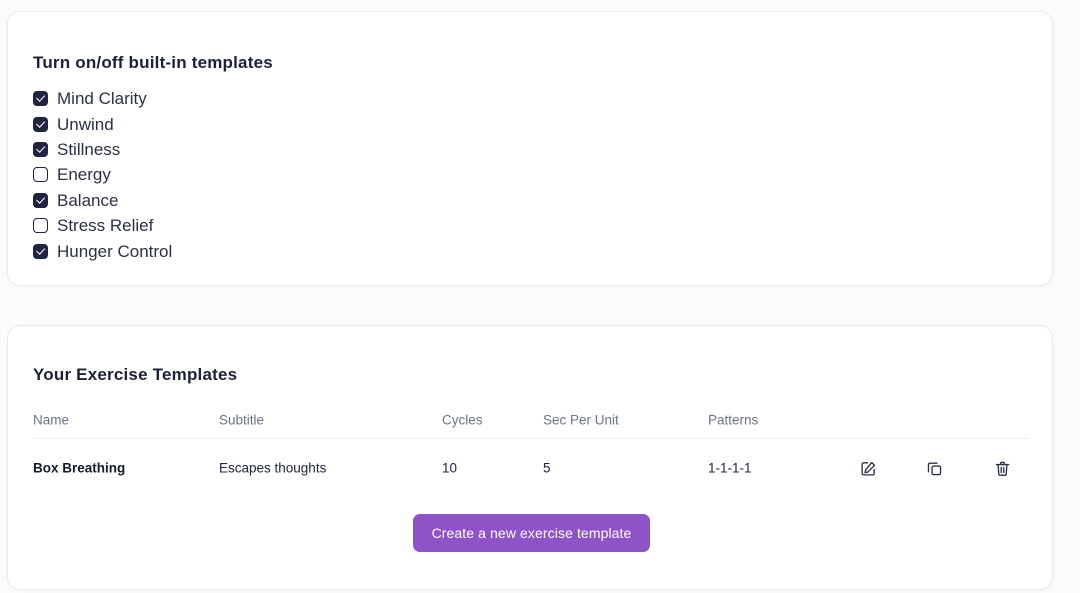 The width and height of the screenshot is (1080, 593). What do you see at coordinates (462, 420) in the screenshot?
I see `column-header-cycles: Cycles` at bounding box center [462, 420].